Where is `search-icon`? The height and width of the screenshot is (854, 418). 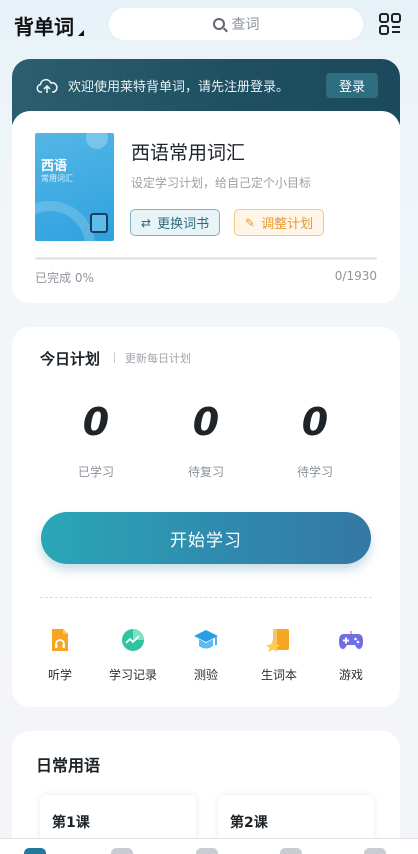 search-icon is located at coordinates (218, 24).